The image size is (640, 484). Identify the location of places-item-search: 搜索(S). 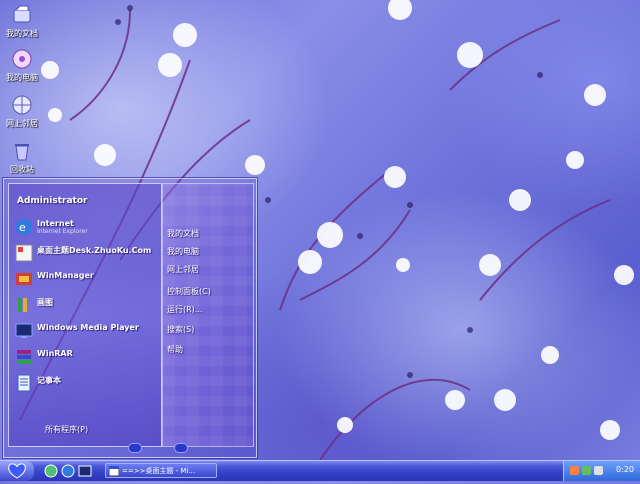
(180, 329).